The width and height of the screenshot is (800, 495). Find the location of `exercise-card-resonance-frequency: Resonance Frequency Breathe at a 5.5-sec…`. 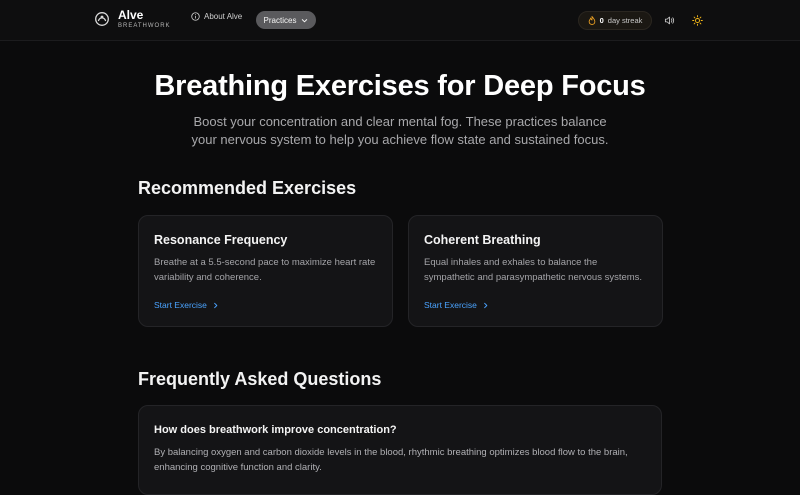

exercise-card-resonance-frequency: Resonance Frequency Breathe at a 5.5-sec… is located at coordinates (265, 271).